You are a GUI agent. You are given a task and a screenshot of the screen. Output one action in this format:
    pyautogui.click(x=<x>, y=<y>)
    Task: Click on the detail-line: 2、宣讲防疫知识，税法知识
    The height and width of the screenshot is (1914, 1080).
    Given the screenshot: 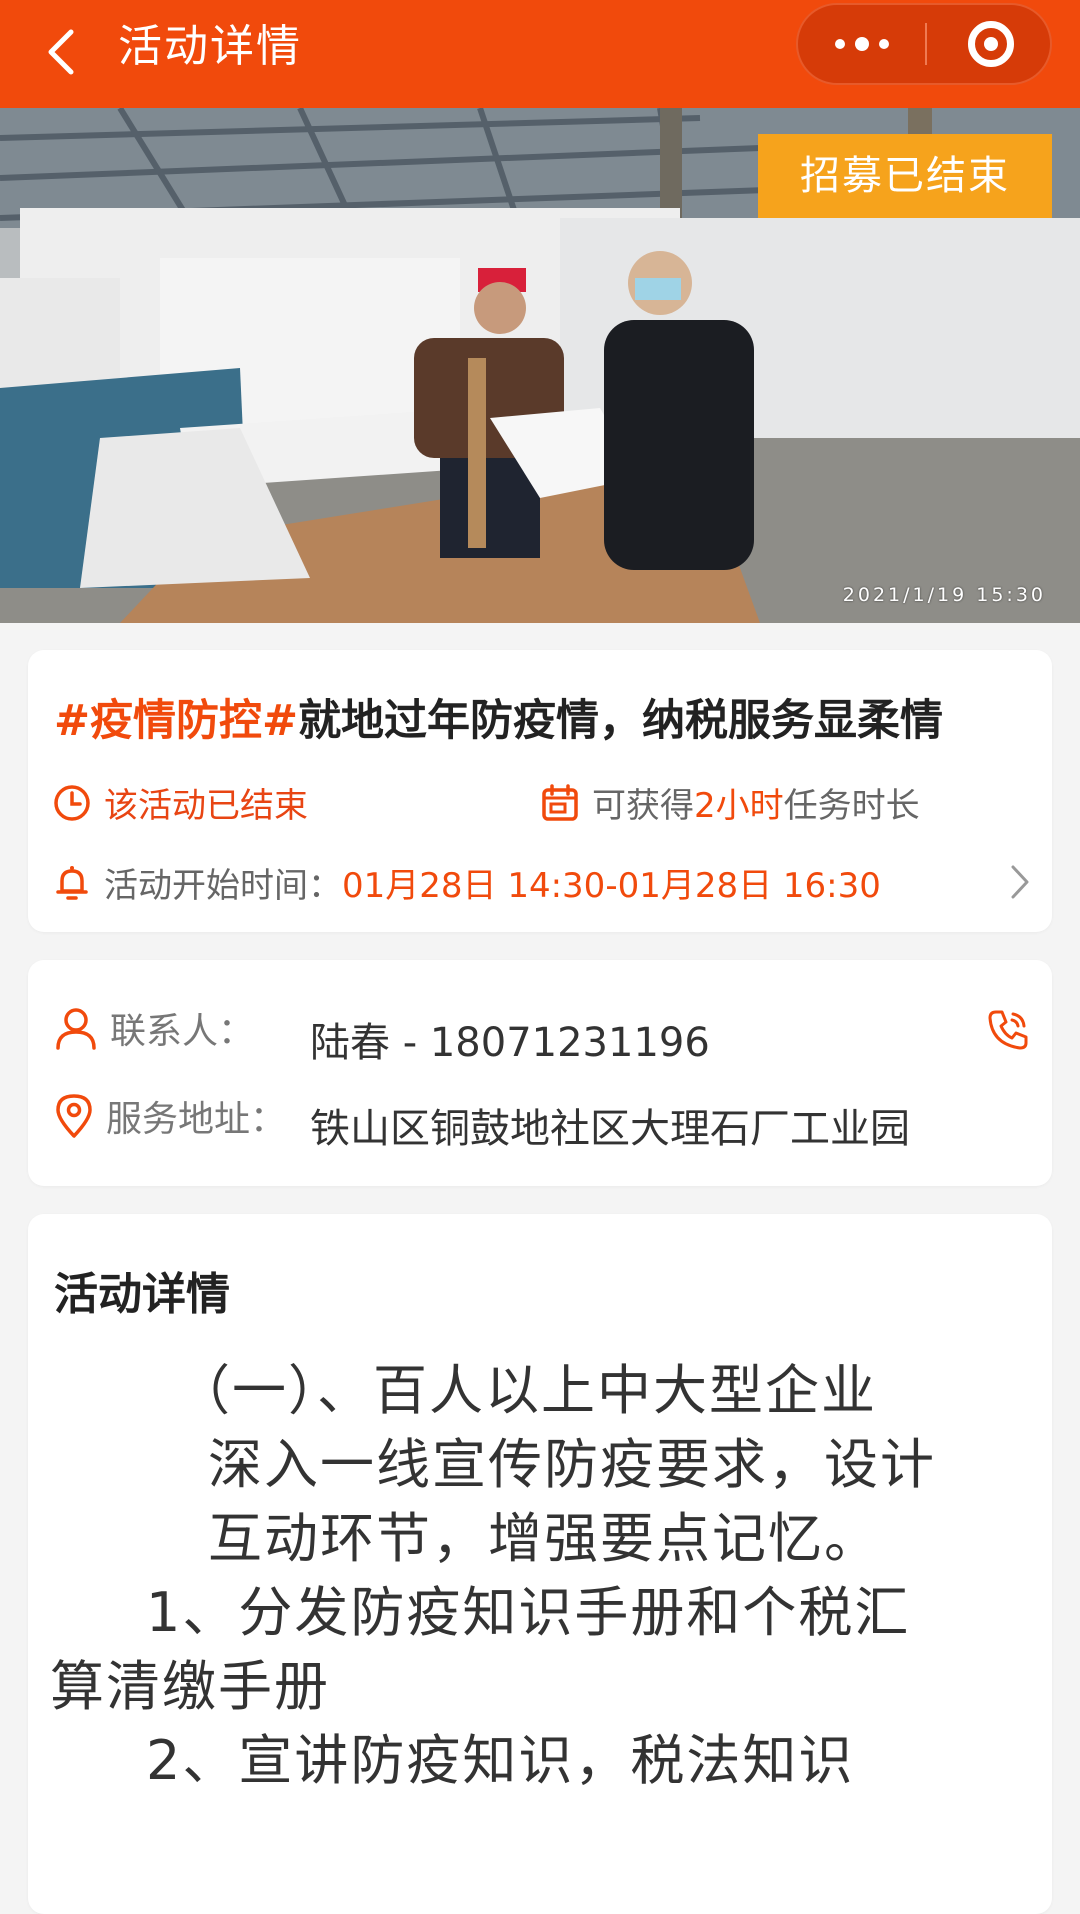 What is the action you would take?
    pyautogui.click(x=500, y=1760)
    